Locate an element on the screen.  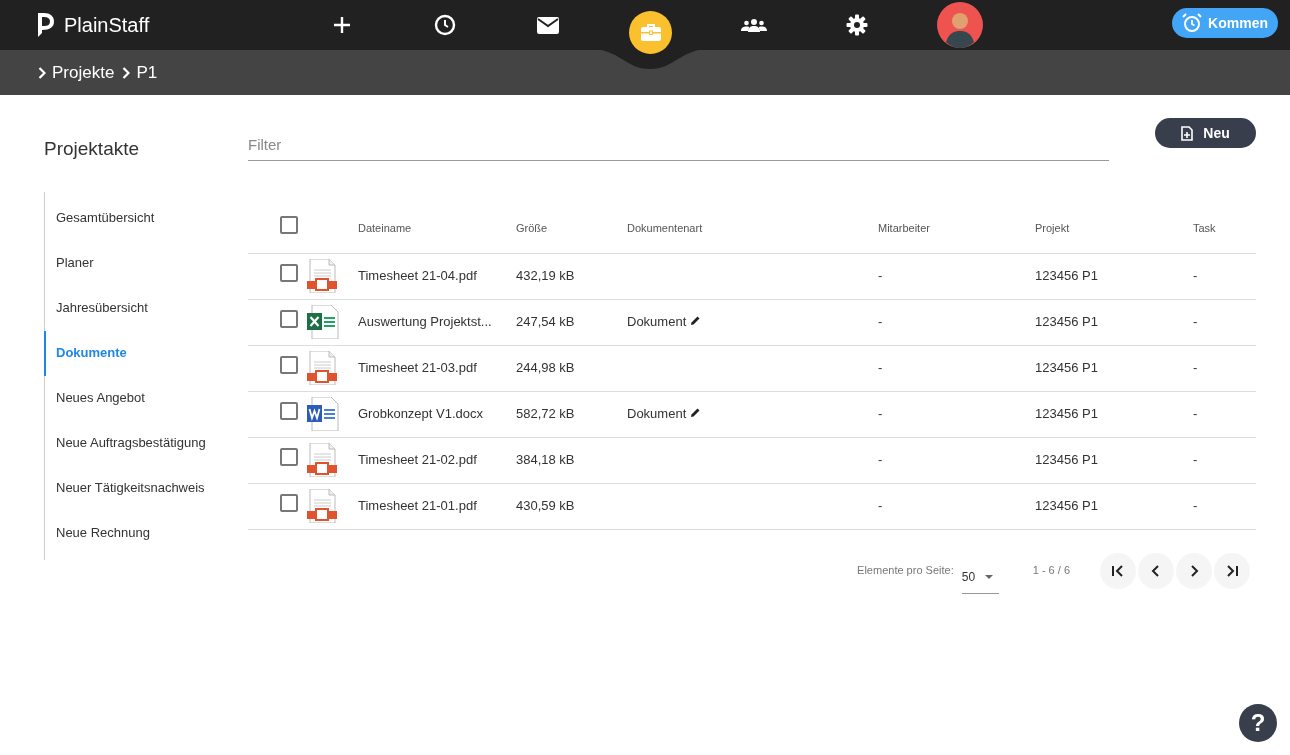
table-cell: 244,98 kB is located at coordinates (545, 368).